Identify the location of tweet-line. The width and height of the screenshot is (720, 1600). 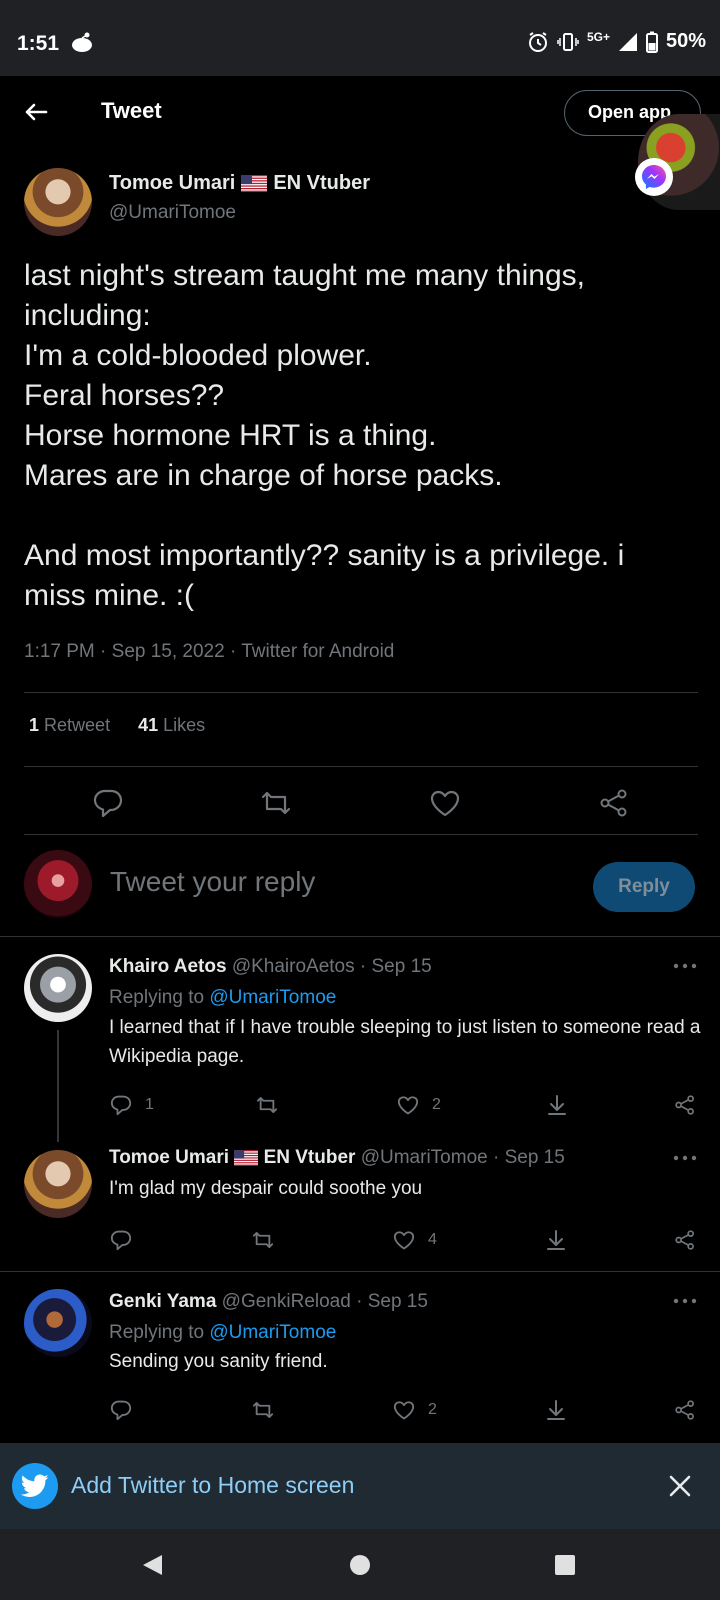
(364, 516).